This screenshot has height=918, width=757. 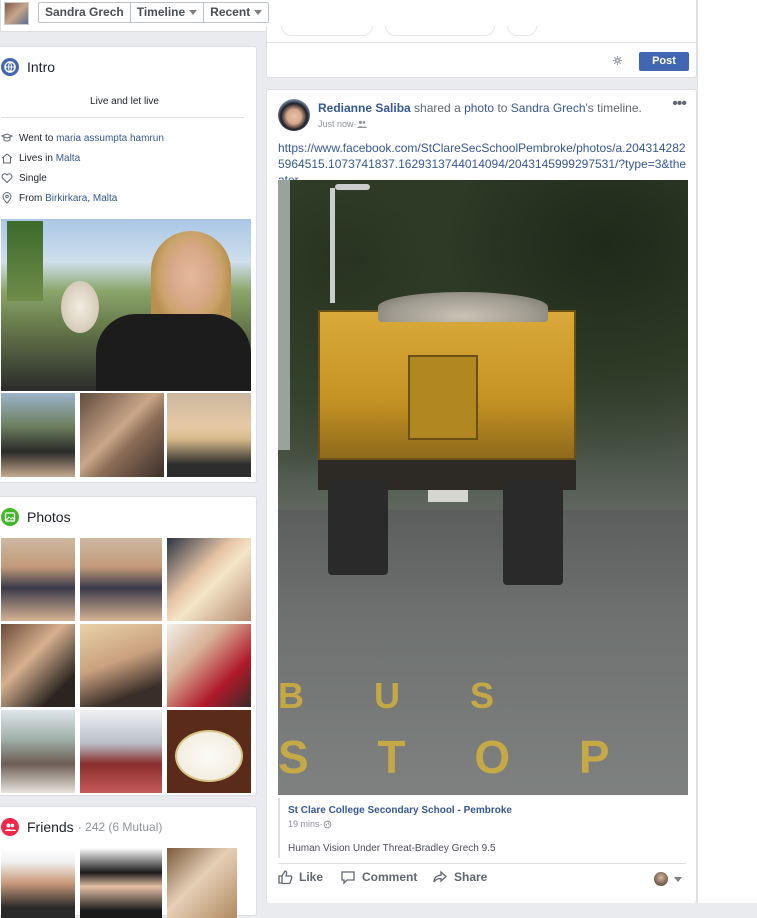 I want to click on photos-icon, so click(x=10, y=517).